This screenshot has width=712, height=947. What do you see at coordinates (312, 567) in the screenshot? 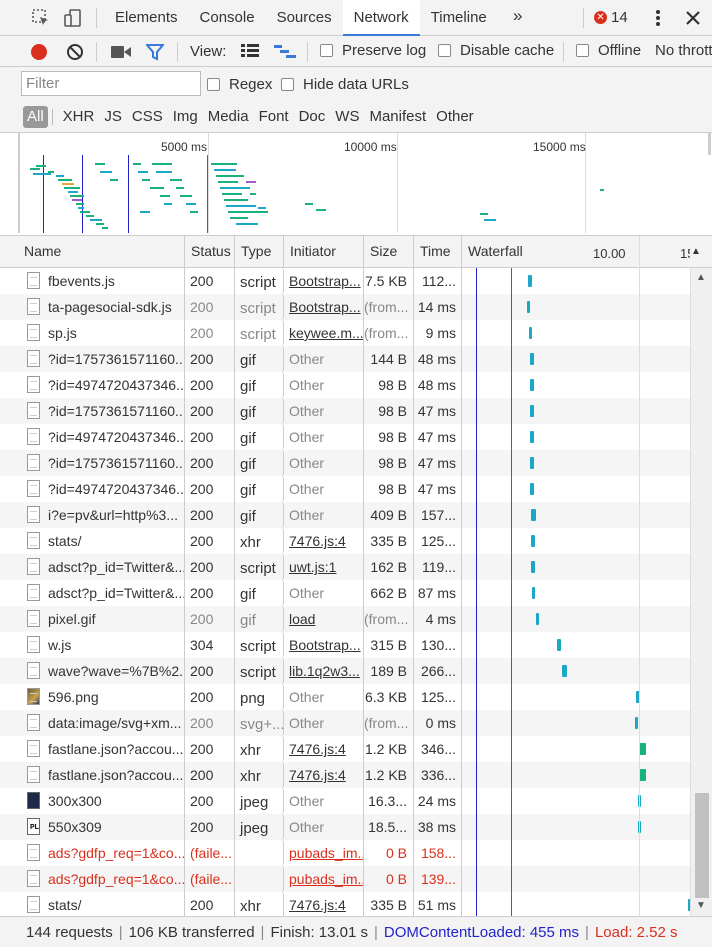
I see `initiator-link: uwt.js:1` at bounding box center [312, 567].